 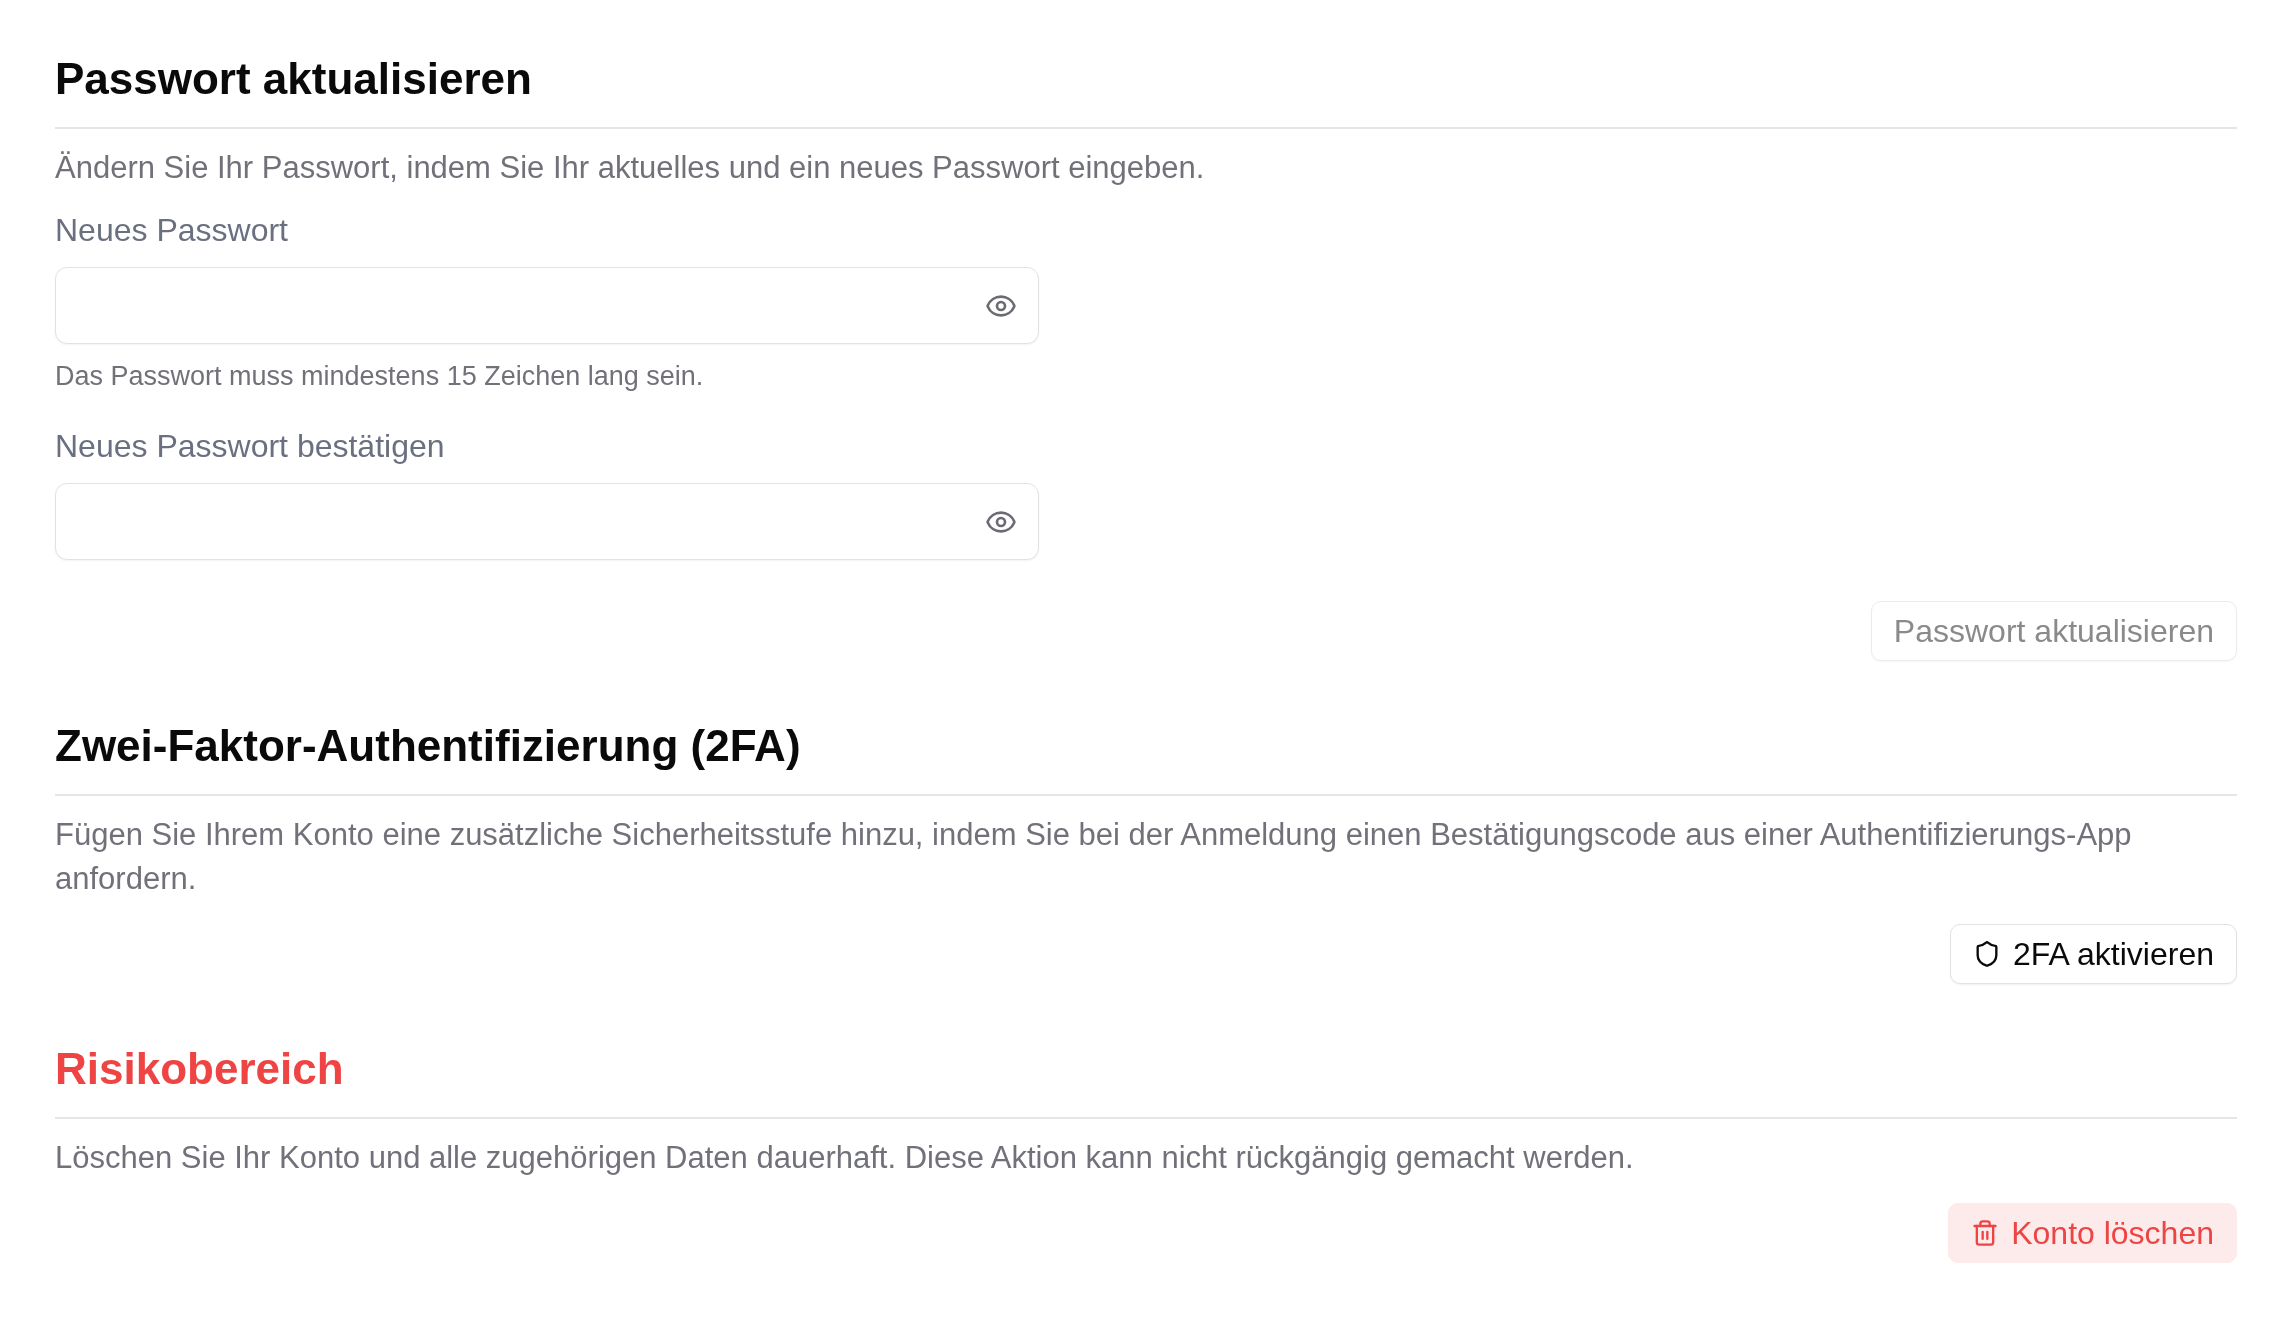 What do you see at coordinates (2093, 954) in the screenshot?
I see `enable-2fa-button: 2FA aktivieren` at bounding box center [2093, 954].